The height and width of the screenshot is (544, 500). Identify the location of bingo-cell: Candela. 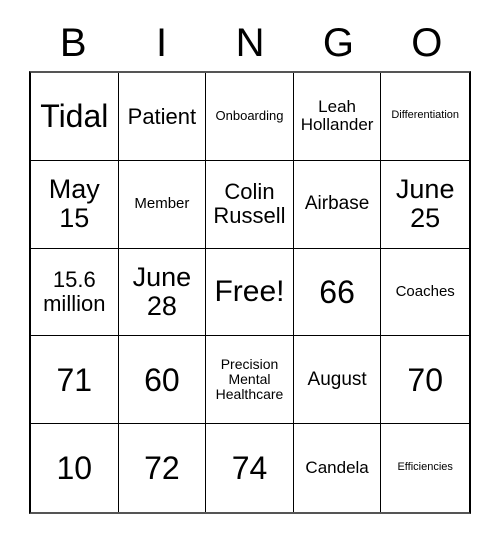
(337, 468).